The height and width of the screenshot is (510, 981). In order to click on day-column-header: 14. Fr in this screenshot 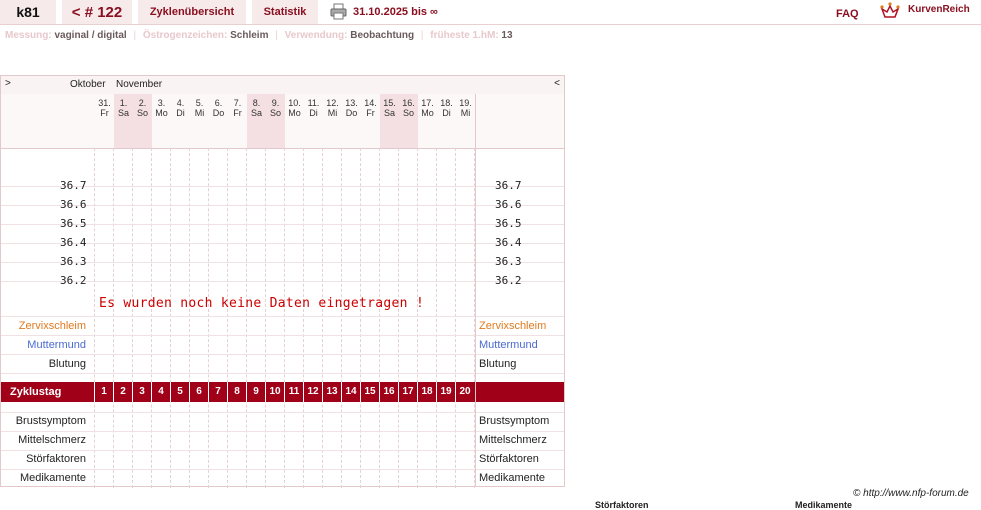, I will do `click(370, 121)`.